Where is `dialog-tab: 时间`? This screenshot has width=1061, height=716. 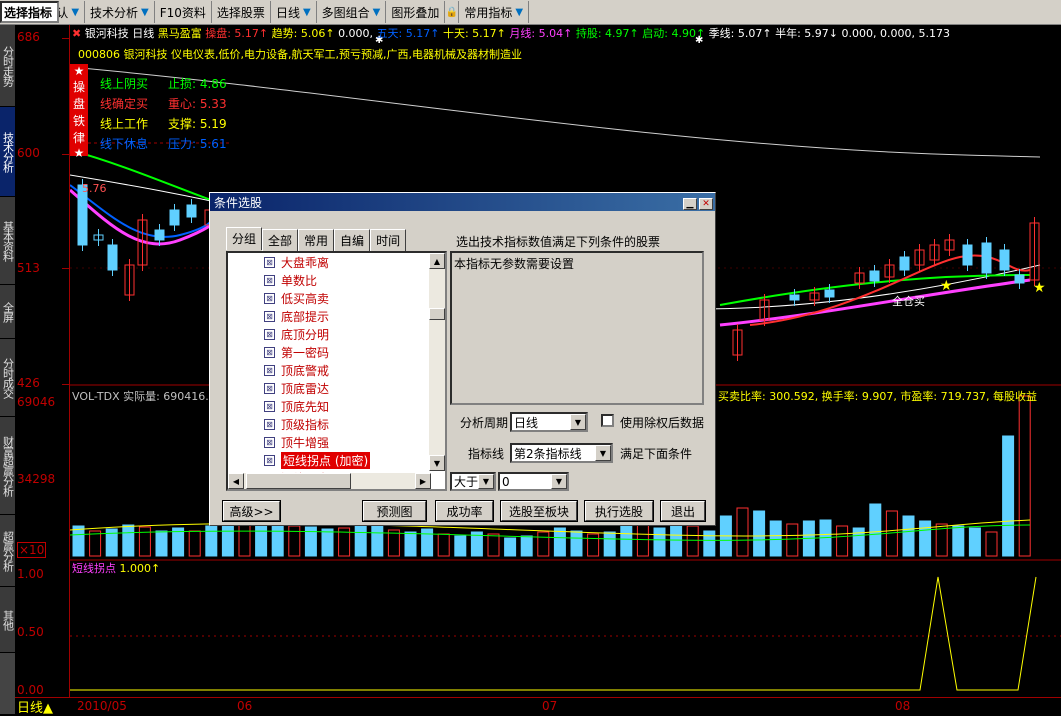
dialog-tab: 时间 is located at coordinates (388, 240).